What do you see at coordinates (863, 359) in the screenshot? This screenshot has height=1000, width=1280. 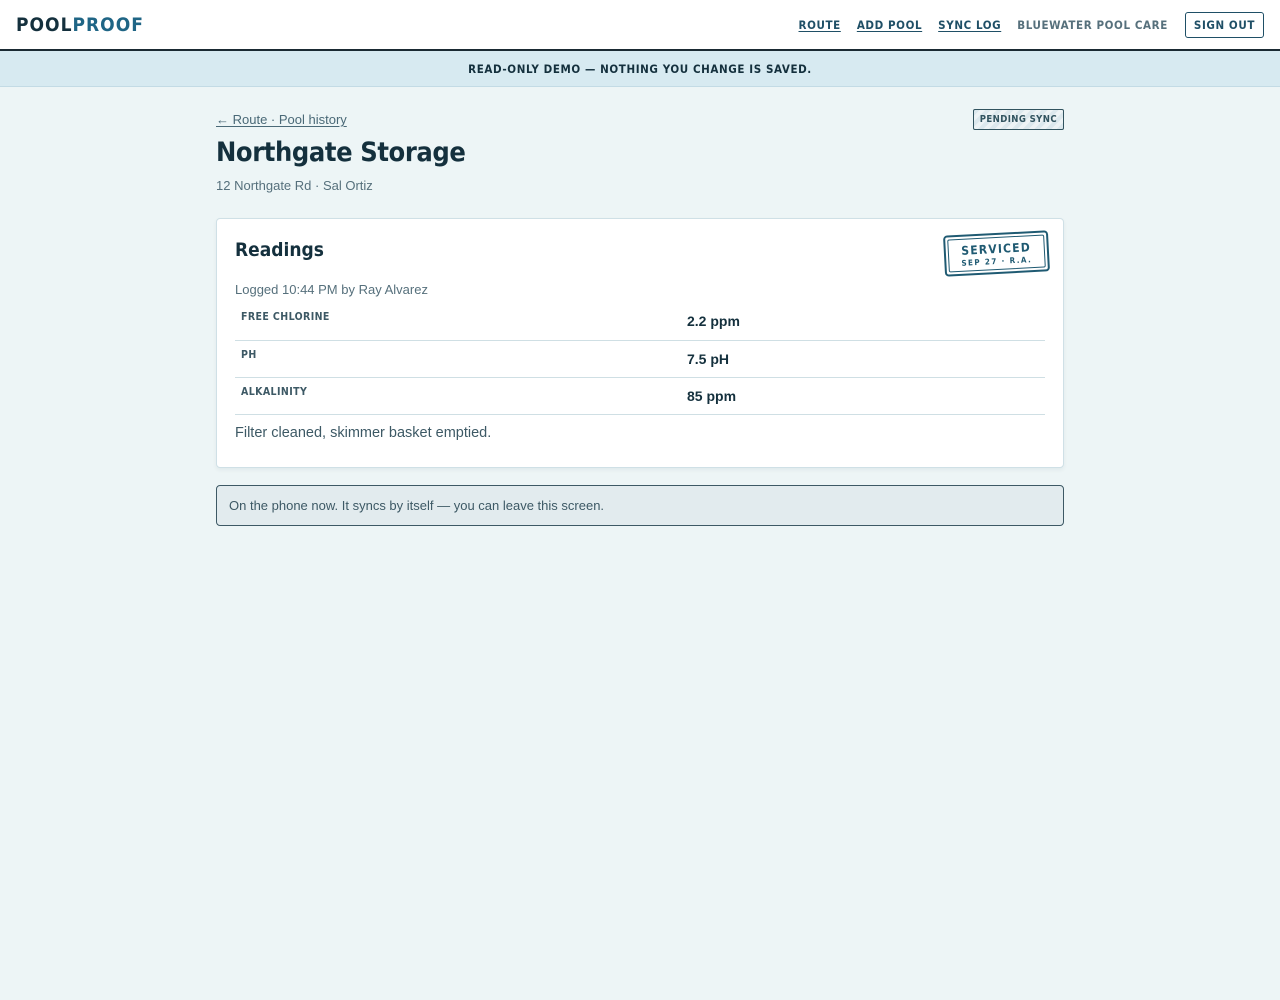 I see `reading-value: 7.5 pH` at bounding box center [863, 359].